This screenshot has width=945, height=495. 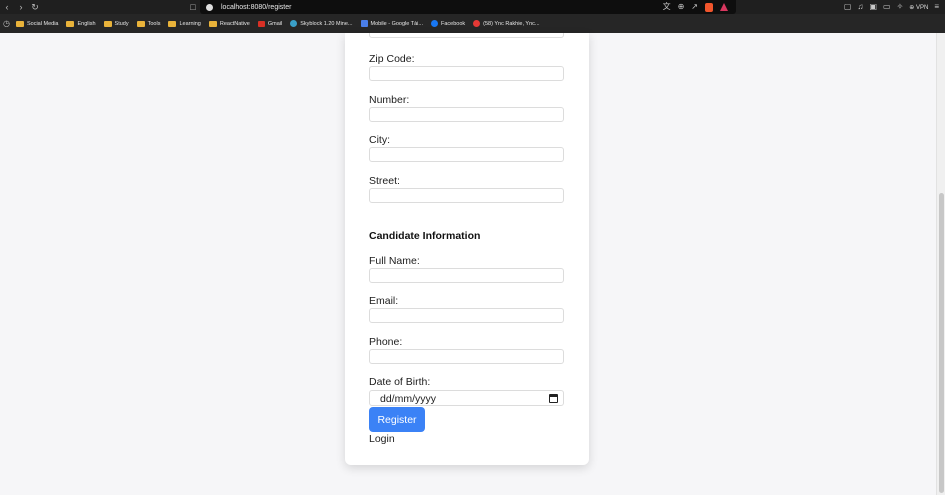 I want to click on email-label: Email:, so click(x=384, y=301).